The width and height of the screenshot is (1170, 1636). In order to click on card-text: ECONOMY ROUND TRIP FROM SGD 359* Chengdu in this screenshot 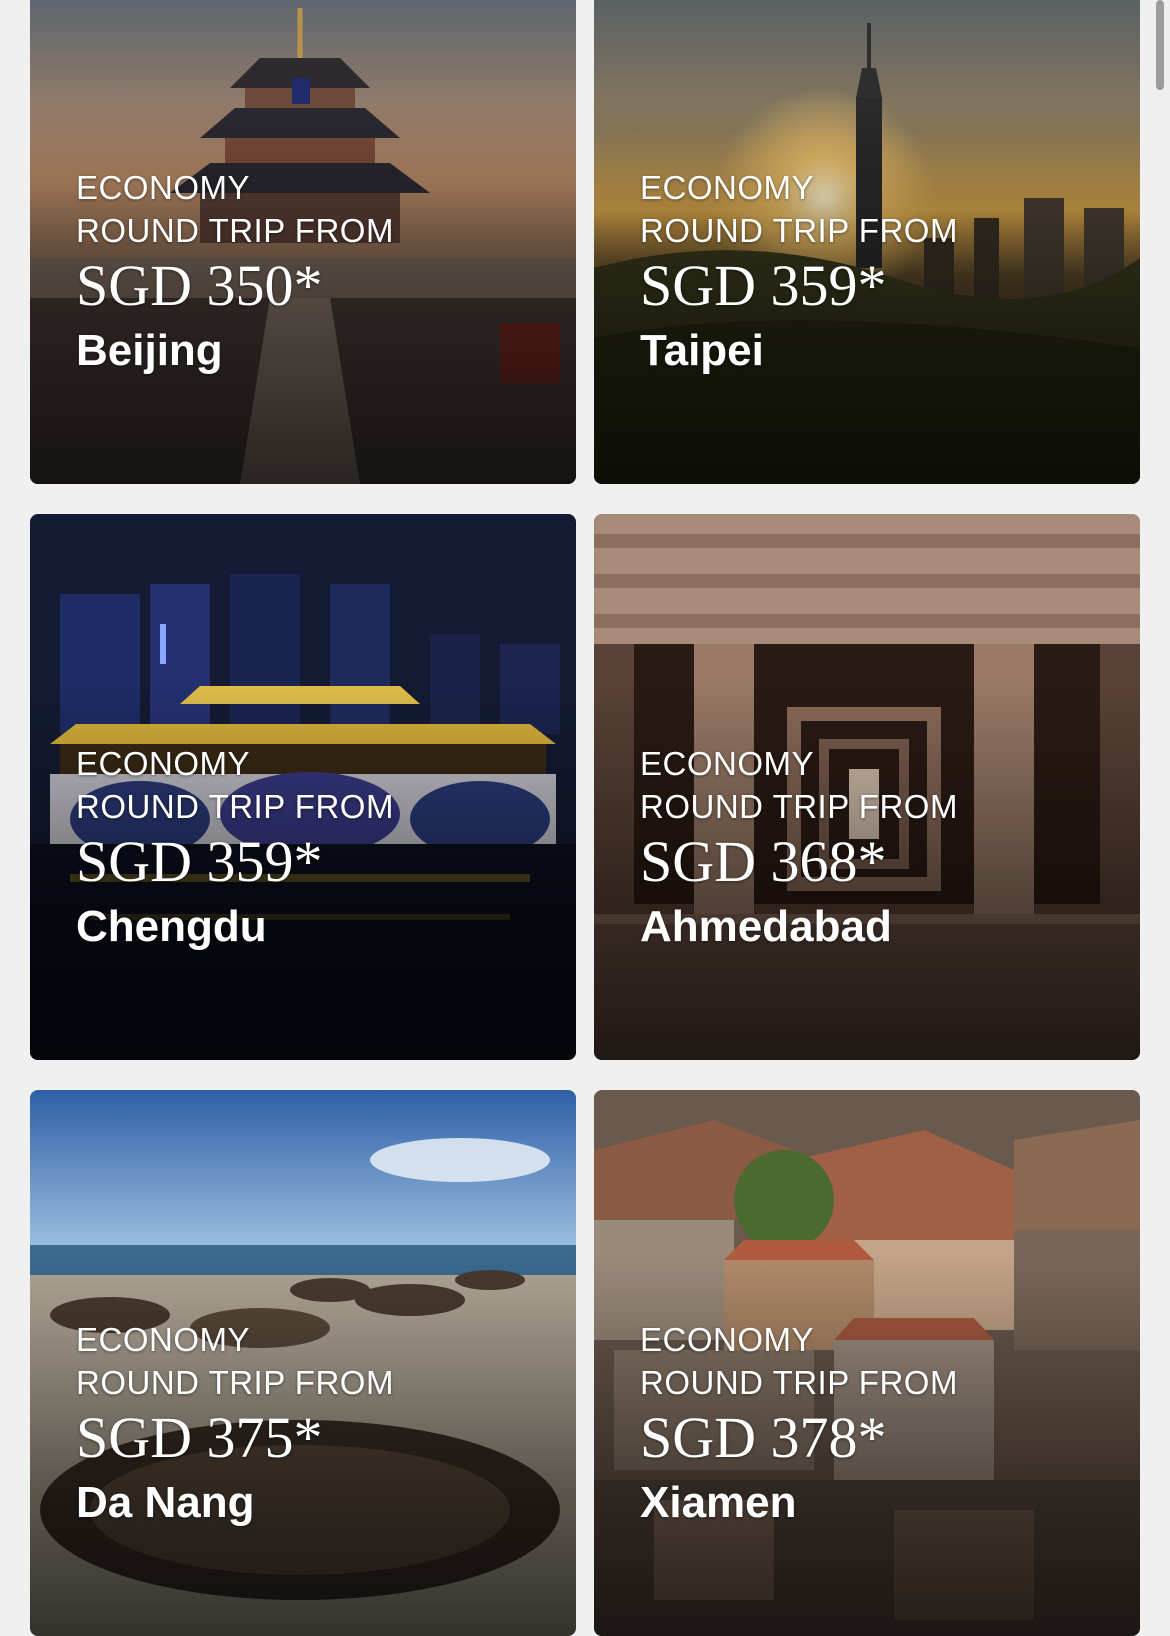, I will do `click(235, 849)`.